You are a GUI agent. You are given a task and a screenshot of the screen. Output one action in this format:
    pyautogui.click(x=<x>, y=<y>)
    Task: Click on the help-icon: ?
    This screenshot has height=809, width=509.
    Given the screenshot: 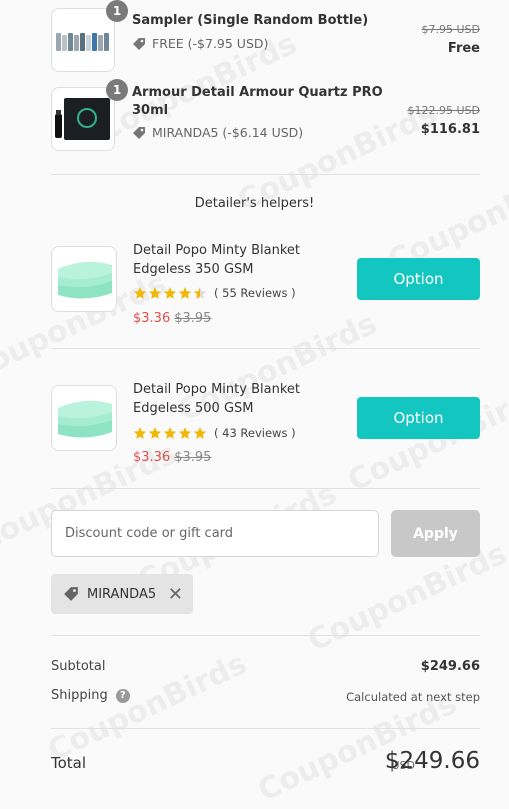 What is the action you would take?
    pyautogui.click(x=122, y=695)
    